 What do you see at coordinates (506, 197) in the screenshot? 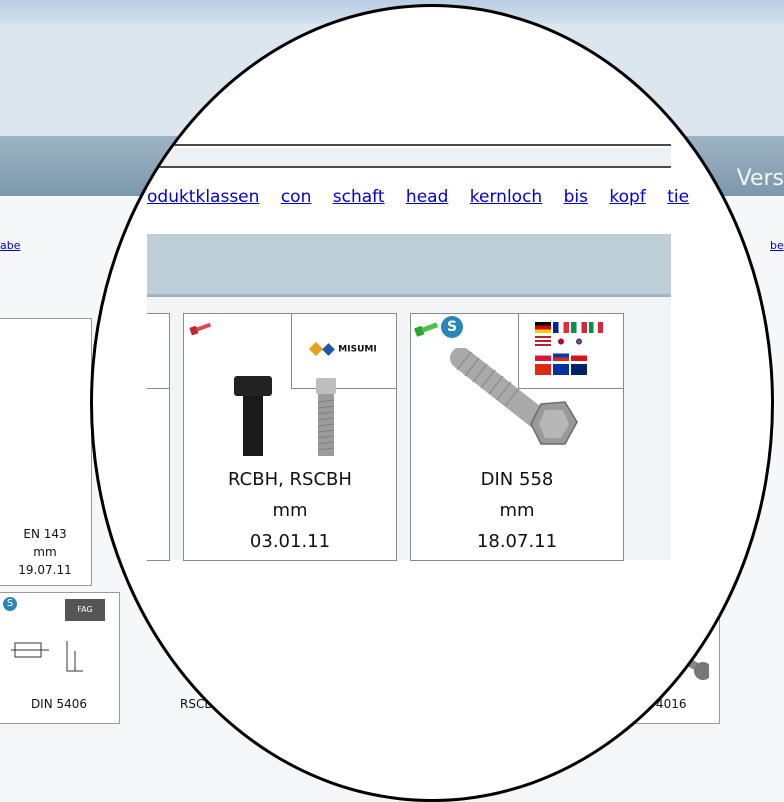
I see `link-kernloch: kernloch` at bounding box center [506, 197].